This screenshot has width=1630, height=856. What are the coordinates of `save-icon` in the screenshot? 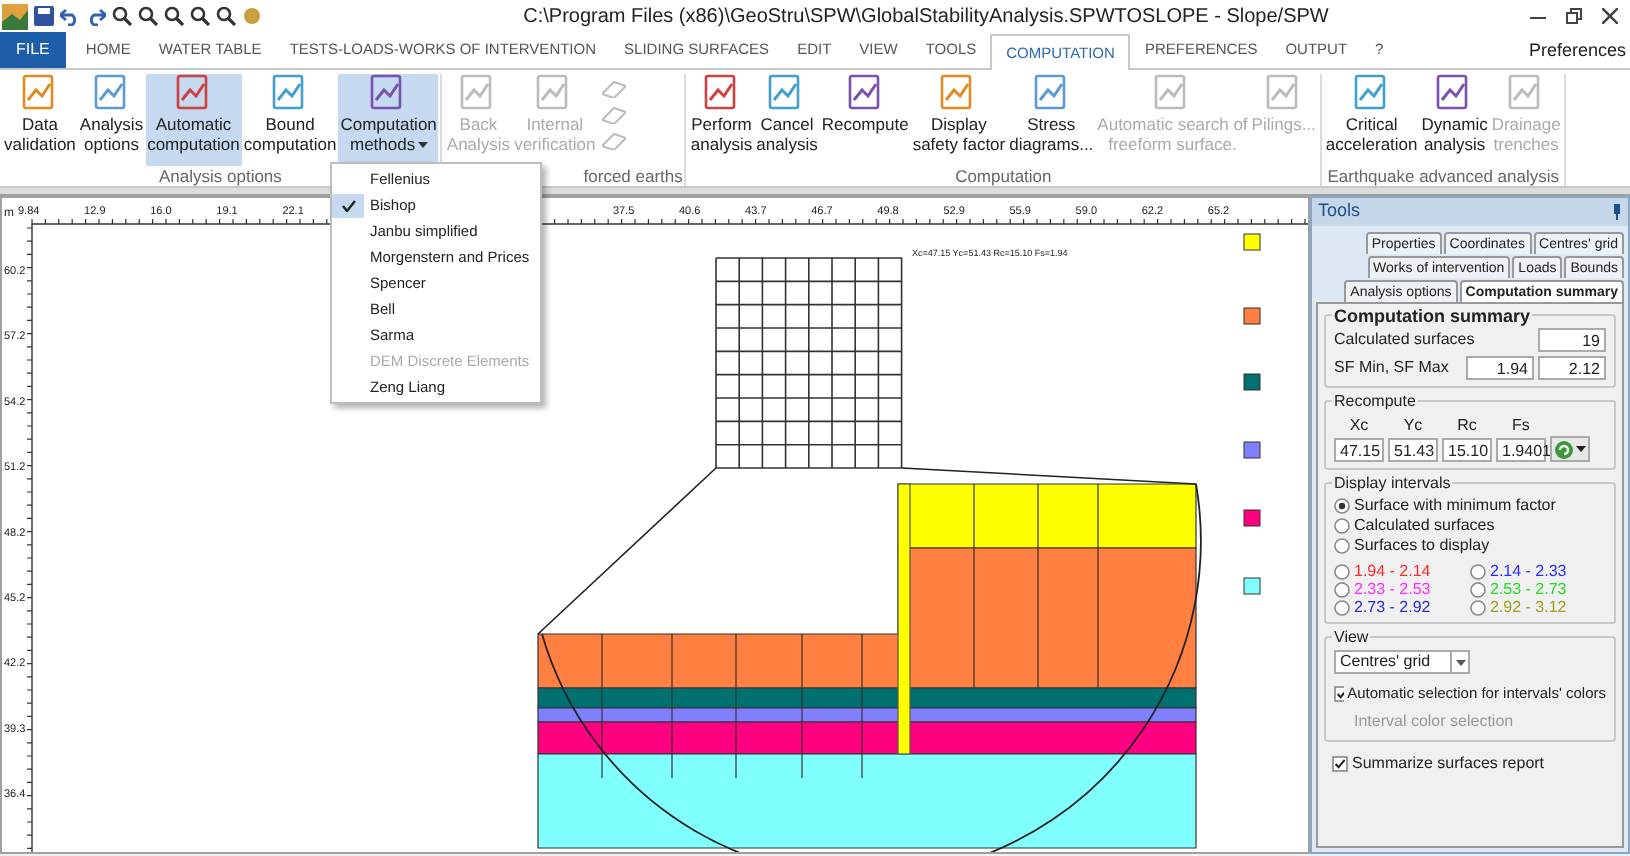 It's located at (44, 16).